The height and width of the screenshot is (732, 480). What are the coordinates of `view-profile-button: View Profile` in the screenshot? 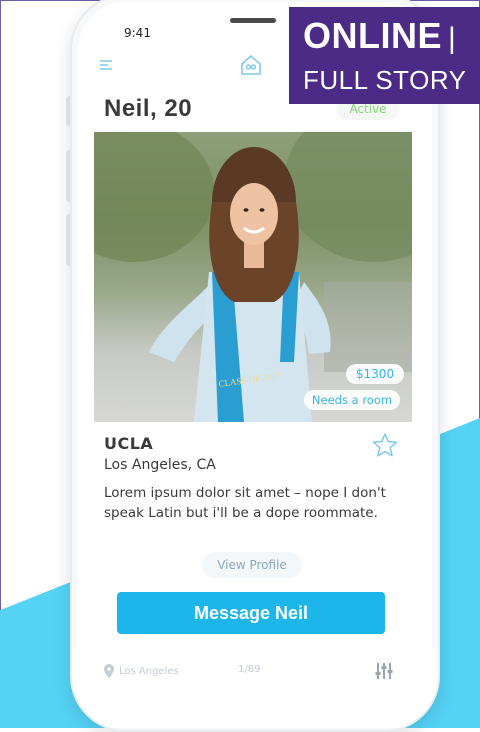 It's located at (252, 565).